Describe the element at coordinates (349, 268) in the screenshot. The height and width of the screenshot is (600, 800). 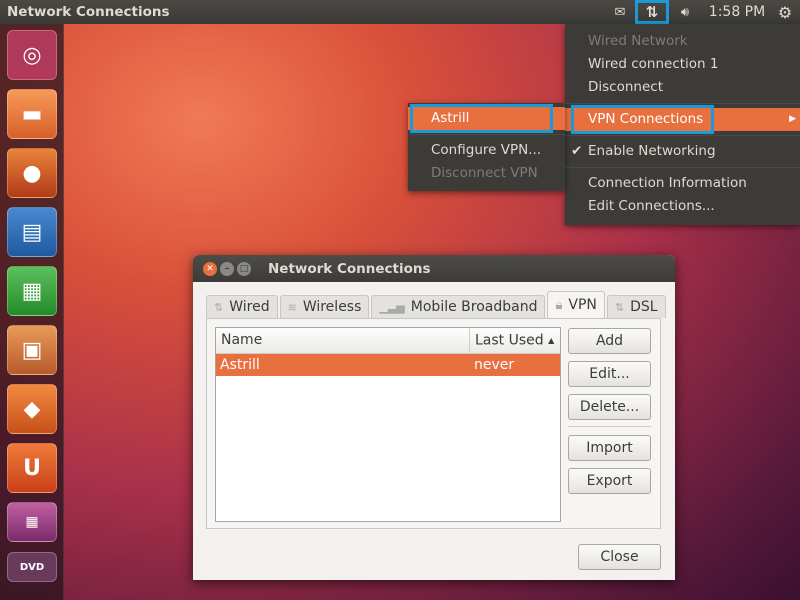
I see `dialog-title: Network Connections` at that location.